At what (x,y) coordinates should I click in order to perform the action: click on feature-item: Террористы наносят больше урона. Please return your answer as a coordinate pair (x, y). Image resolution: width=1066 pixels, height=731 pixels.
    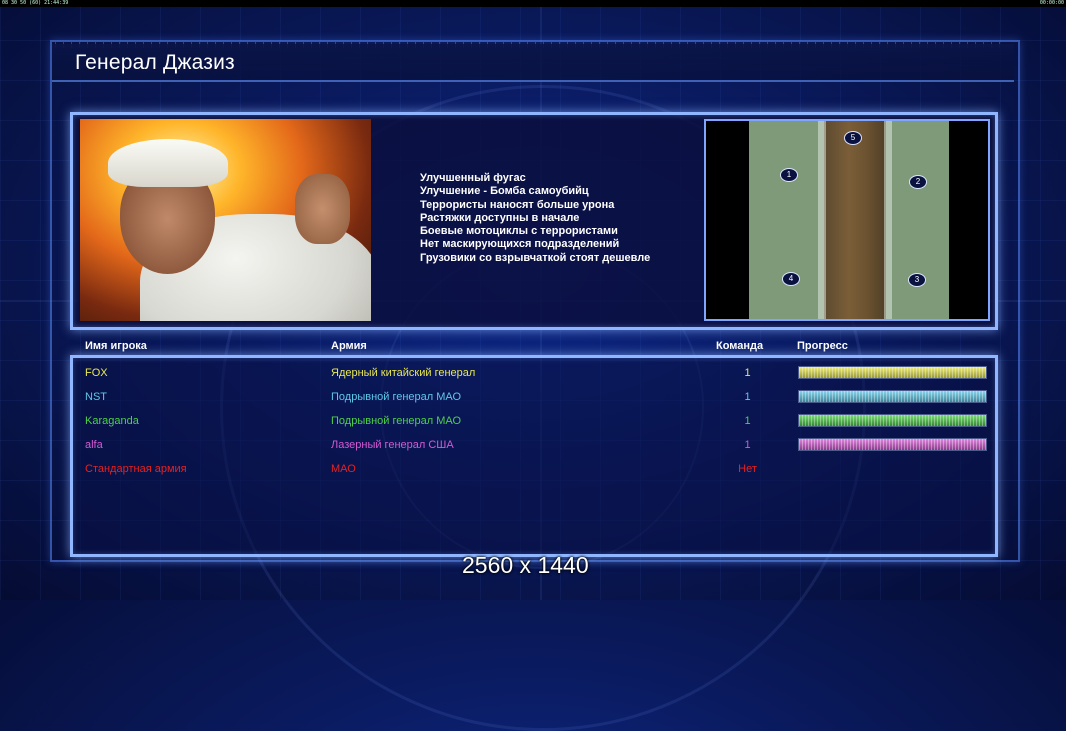
    Looking at the image, I should click on (517, 204).